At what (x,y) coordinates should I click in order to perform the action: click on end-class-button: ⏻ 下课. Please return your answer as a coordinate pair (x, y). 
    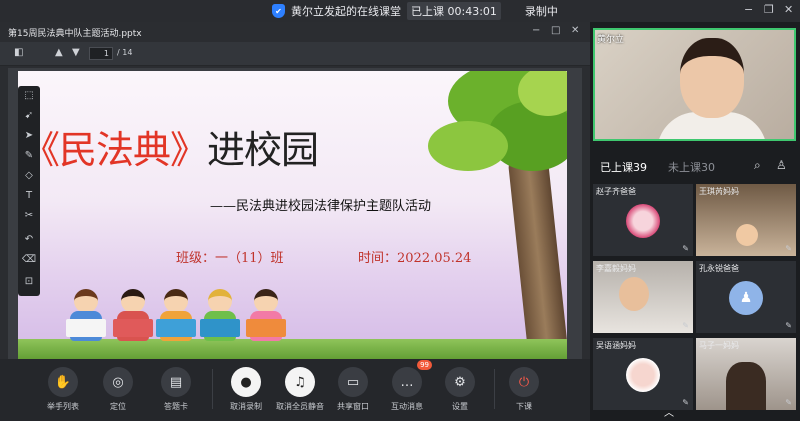
    Looking at the image, I should click on (524, 389).